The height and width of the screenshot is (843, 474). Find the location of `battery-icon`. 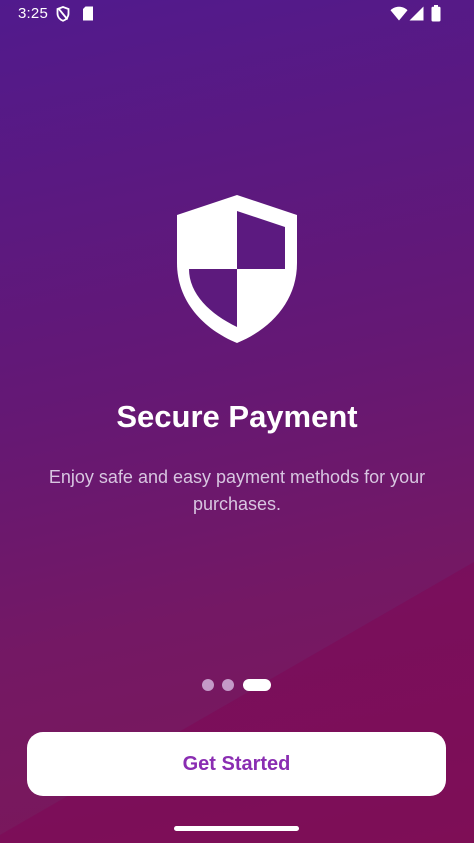

battery-icon is located at coordinates (436, 15).